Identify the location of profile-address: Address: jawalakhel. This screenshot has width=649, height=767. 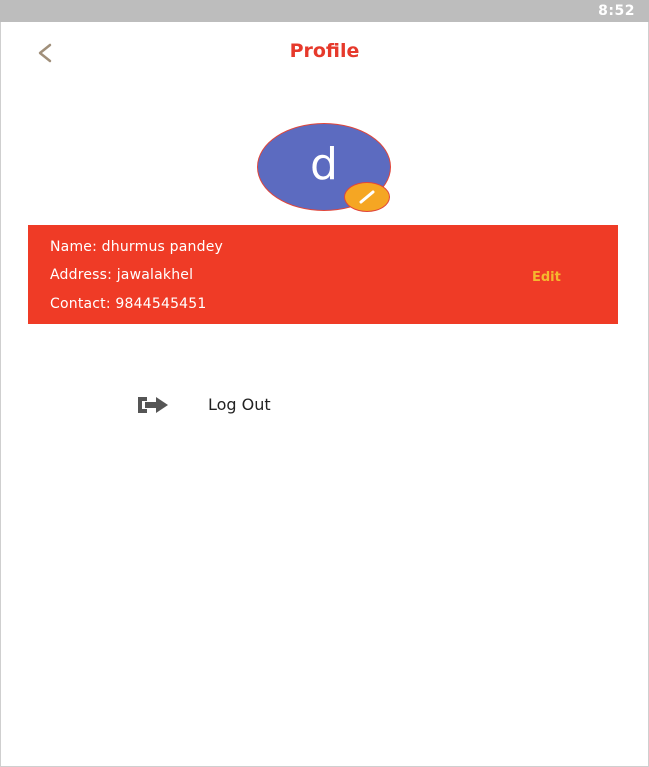
(122, 275).